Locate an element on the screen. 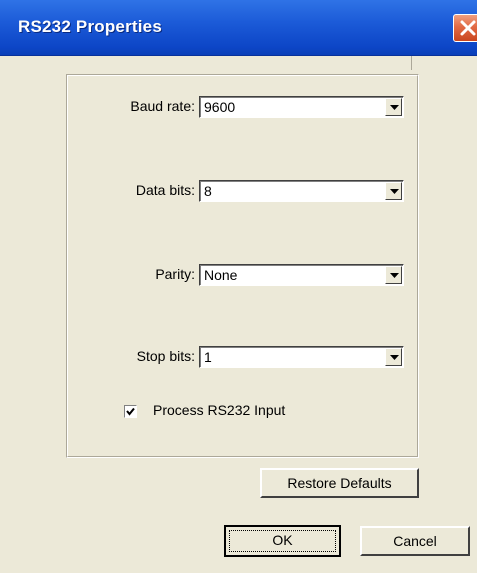 The image size is (477, 573). process-input-checkbox is located at coordinates (130, 411).